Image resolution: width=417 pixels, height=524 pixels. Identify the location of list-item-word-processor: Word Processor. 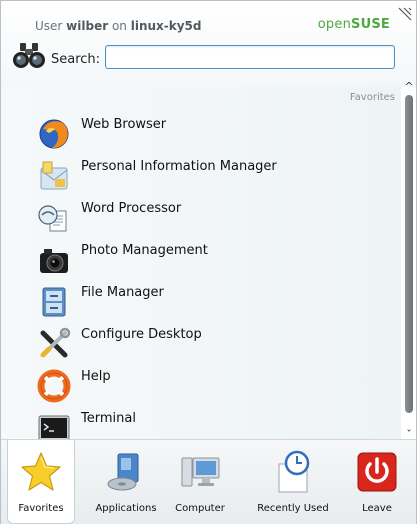
(201, 218).